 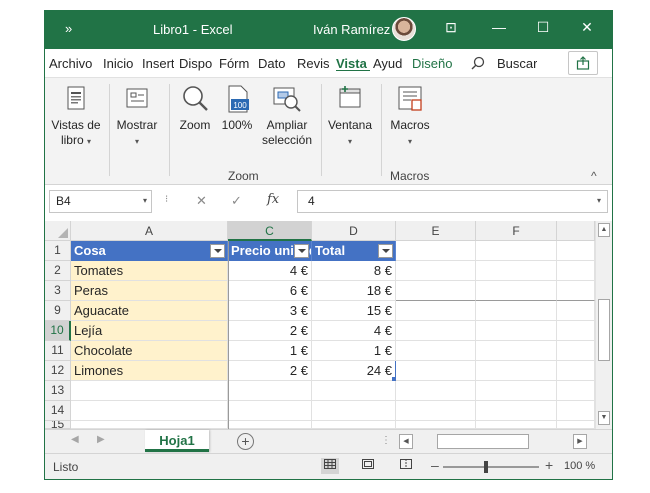 I want to click on tab-revisar: Revis, so click(x=314, y=63).